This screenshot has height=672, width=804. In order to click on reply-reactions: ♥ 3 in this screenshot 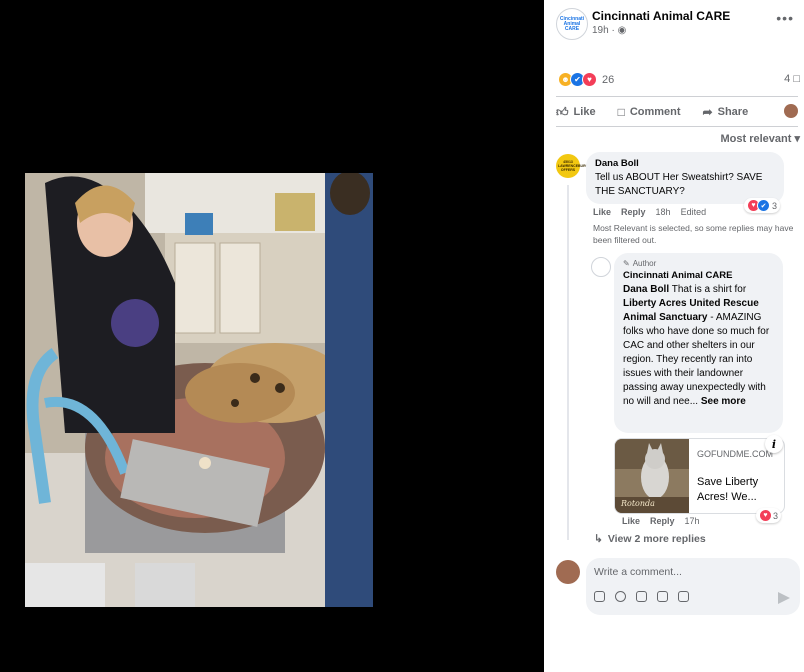, I will do `click(769, 515)`.